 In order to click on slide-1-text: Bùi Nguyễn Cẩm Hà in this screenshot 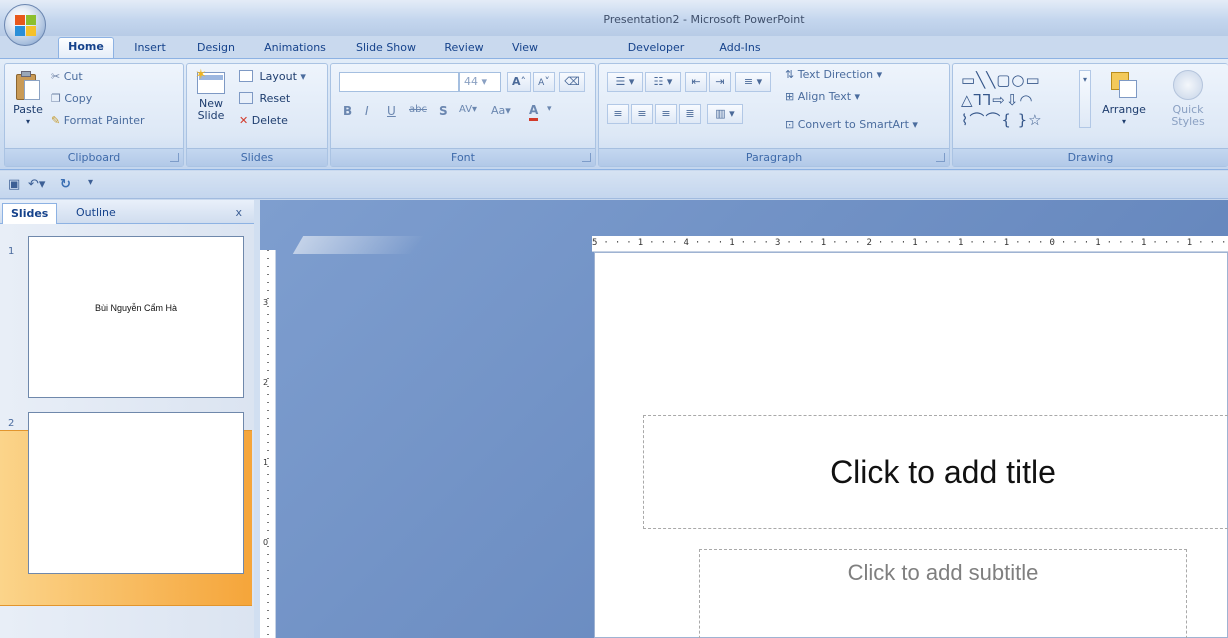, I will do `click(136, 308)`.